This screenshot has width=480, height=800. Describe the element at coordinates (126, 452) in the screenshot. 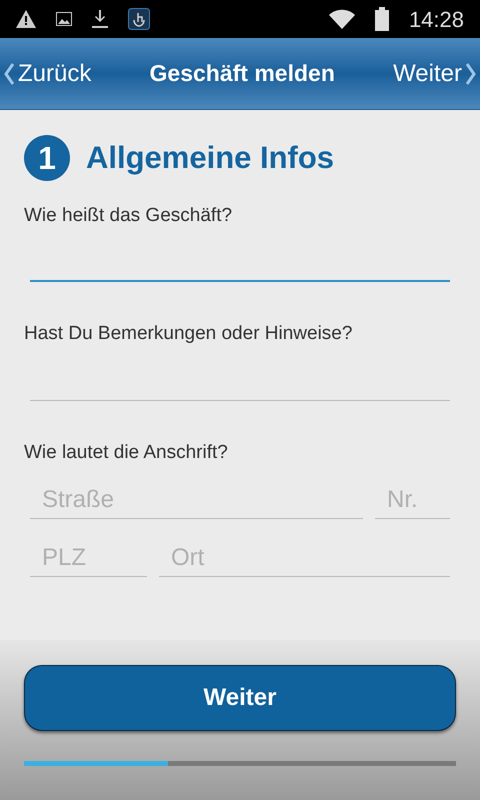

I see `question-label: Wie lautet die Anschrift?` at that location.